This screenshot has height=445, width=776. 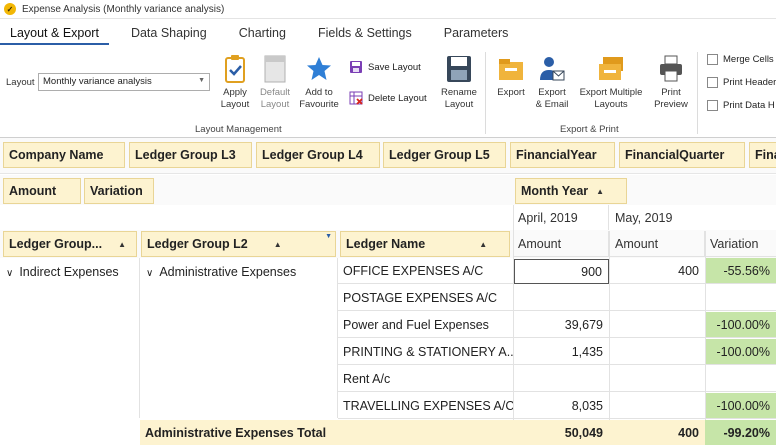 I want to click on delete-grid-icon, so click(x=356, y=98).